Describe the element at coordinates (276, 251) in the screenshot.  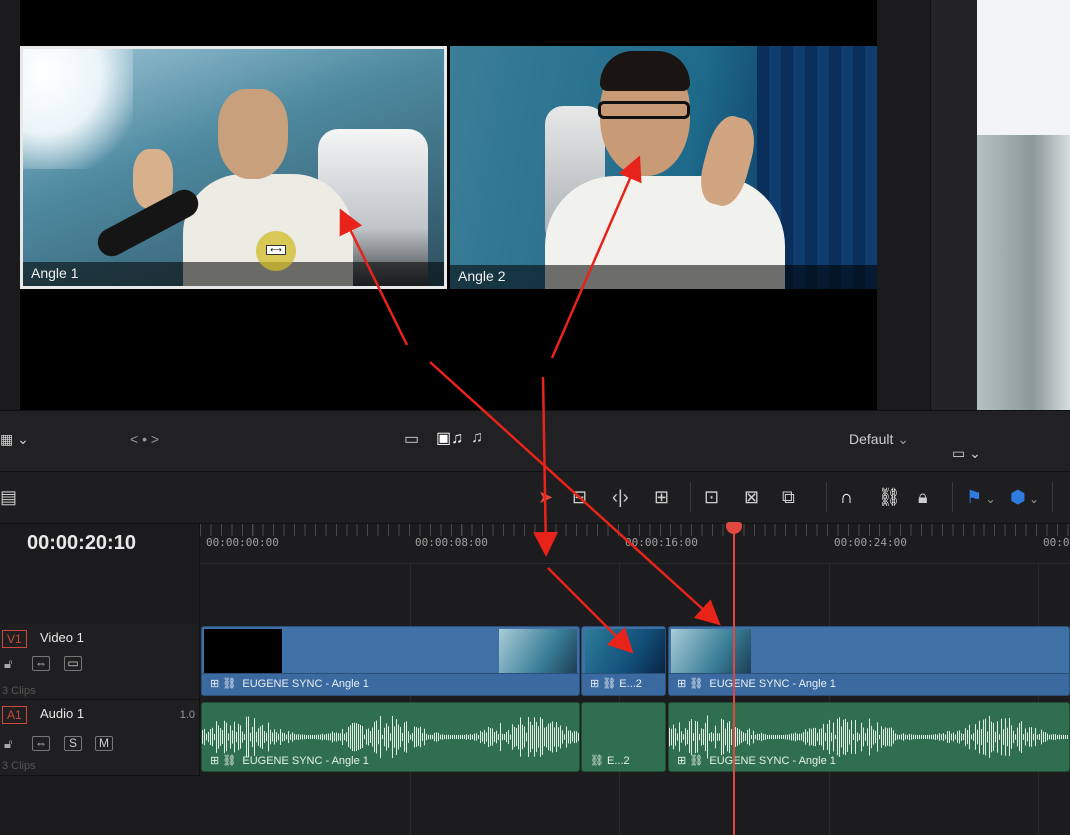
I see `razor-cursor-icon: ⟷` at that location.